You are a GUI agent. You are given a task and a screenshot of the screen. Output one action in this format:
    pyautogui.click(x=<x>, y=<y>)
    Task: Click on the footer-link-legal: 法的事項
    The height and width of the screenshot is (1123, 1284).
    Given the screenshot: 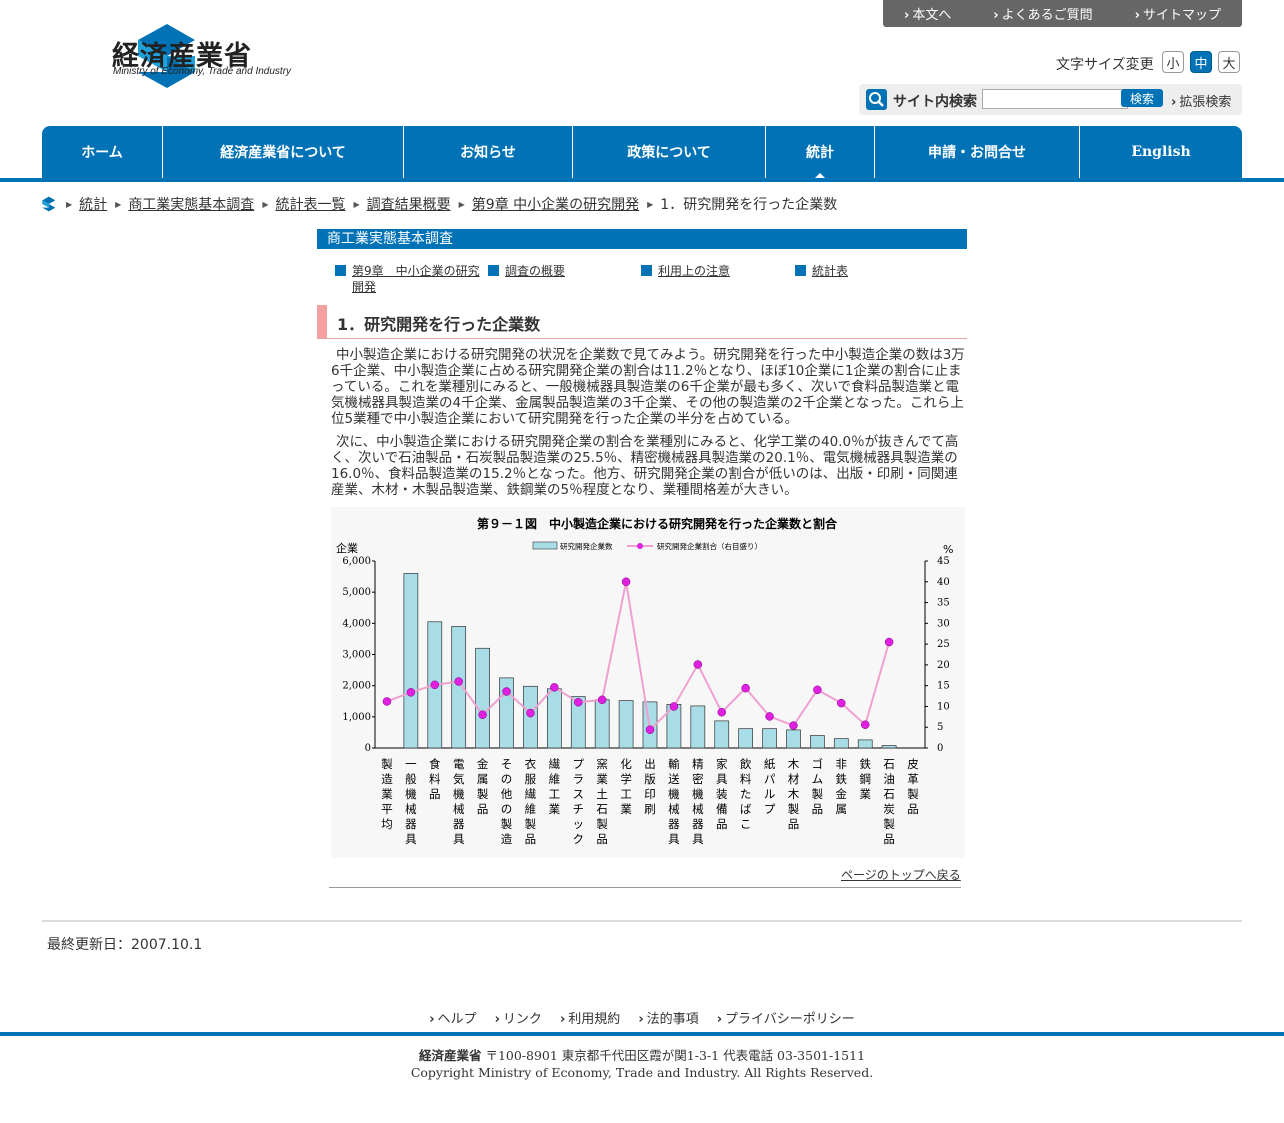 What is the action you would take?
    pyautogui.click(x=668, y=1017)
    